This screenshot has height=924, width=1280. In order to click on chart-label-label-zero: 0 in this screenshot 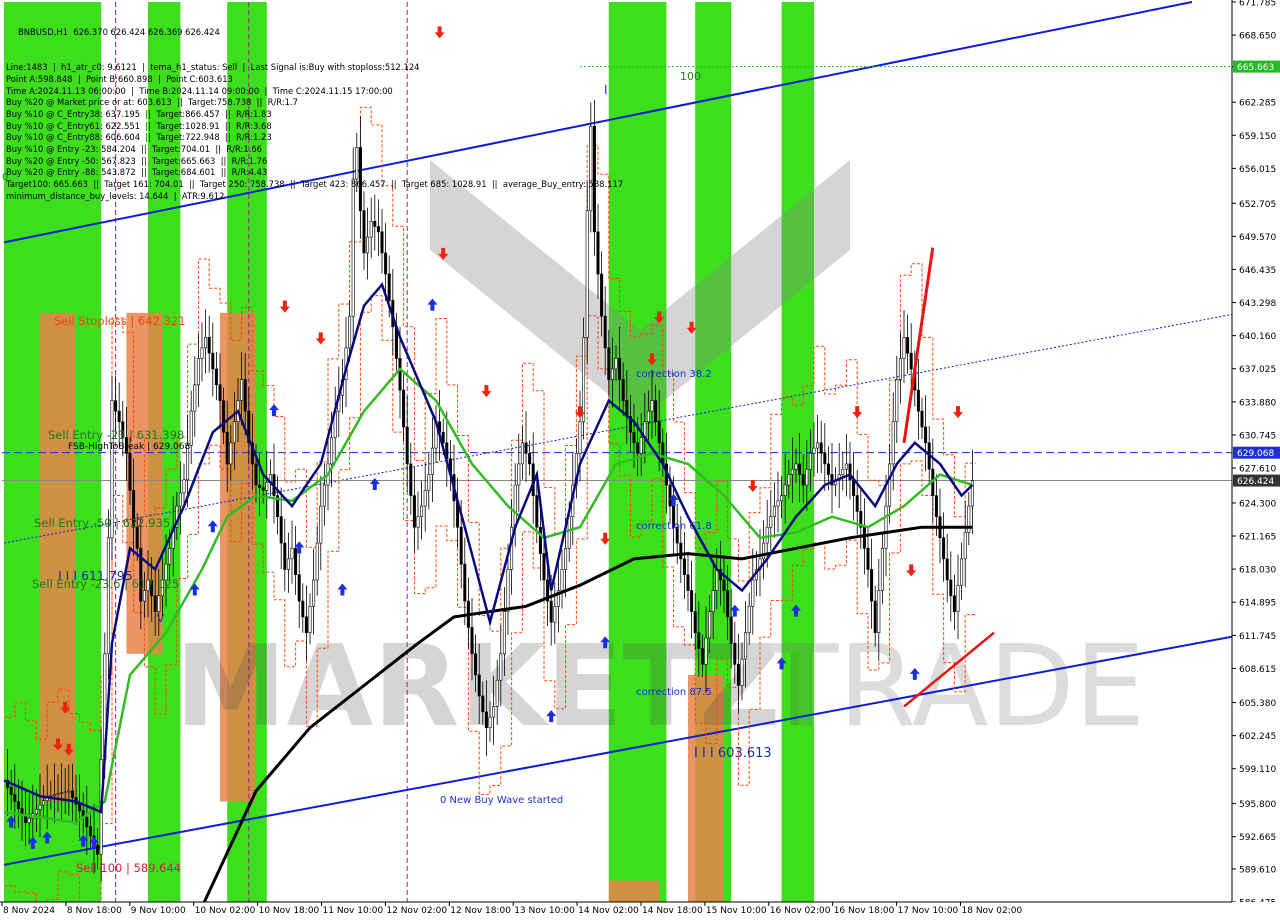, I will do `click(5, 177)`.